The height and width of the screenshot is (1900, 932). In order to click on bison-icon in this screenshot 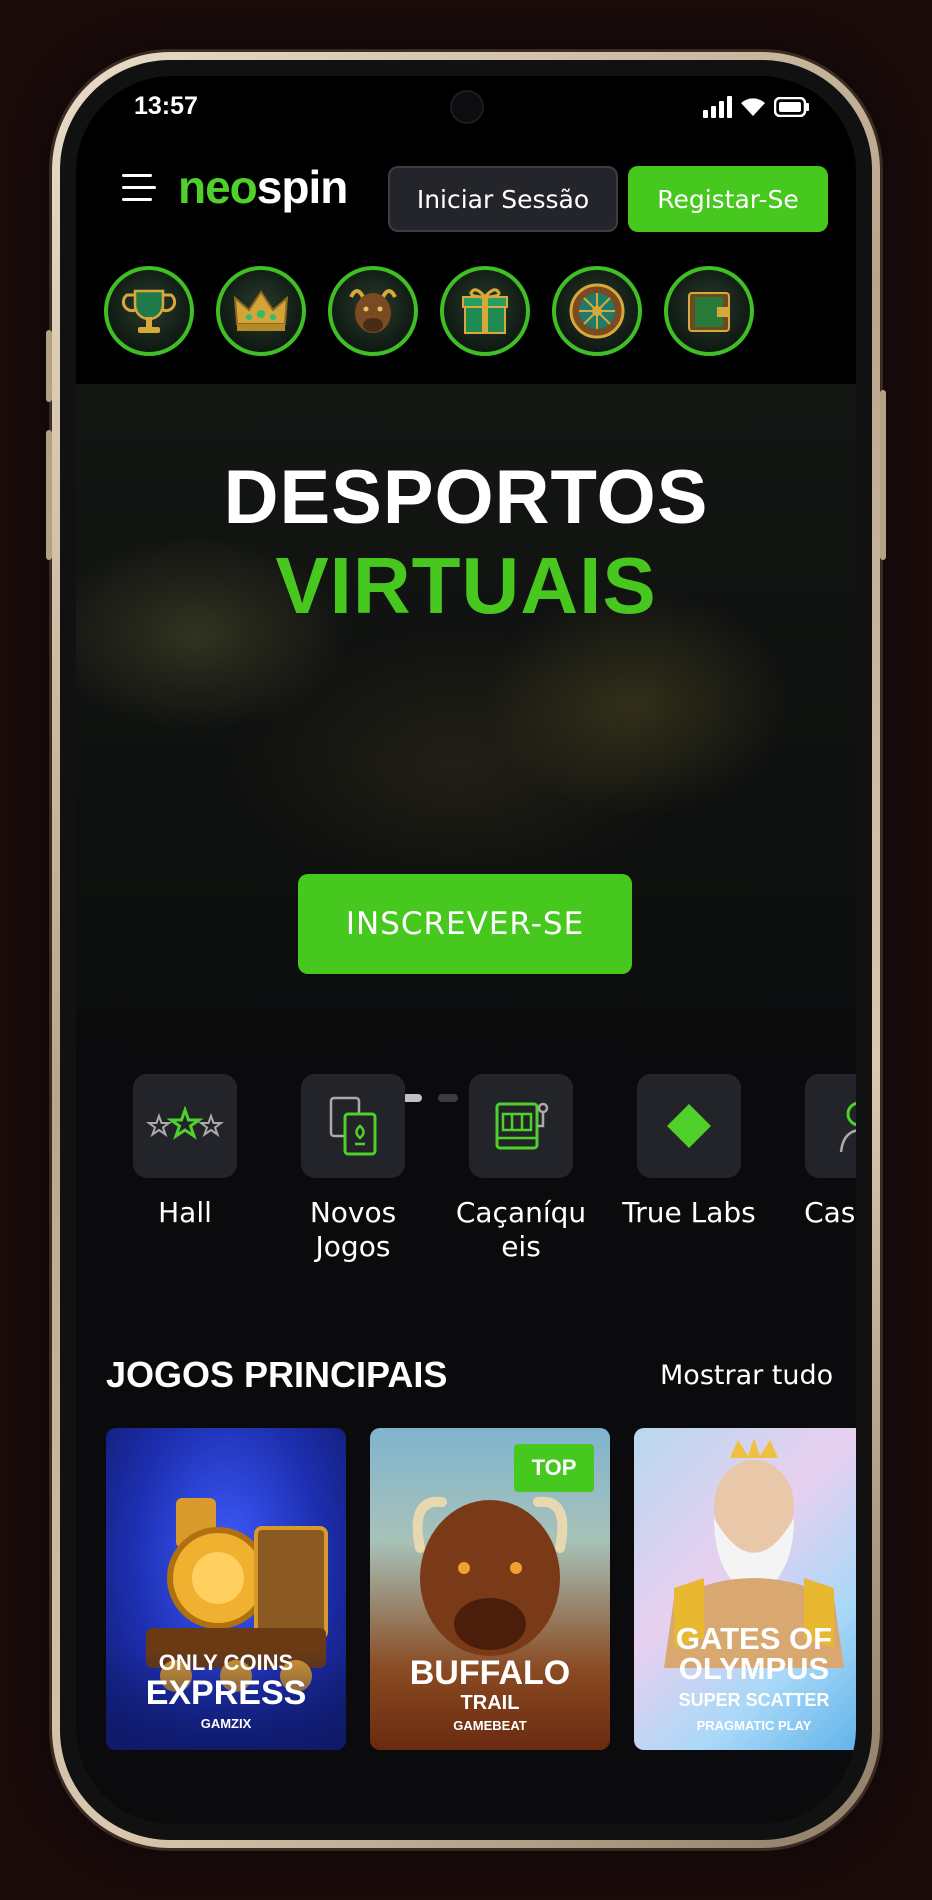, I will do `click(373, 311)`.